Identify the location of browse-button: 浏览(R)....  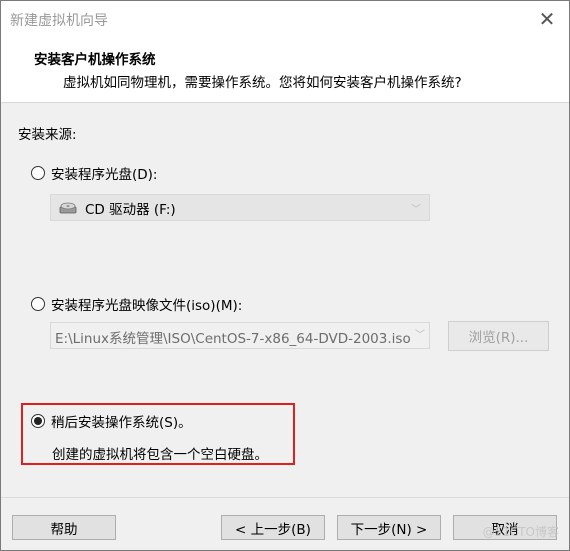
(498, 336).